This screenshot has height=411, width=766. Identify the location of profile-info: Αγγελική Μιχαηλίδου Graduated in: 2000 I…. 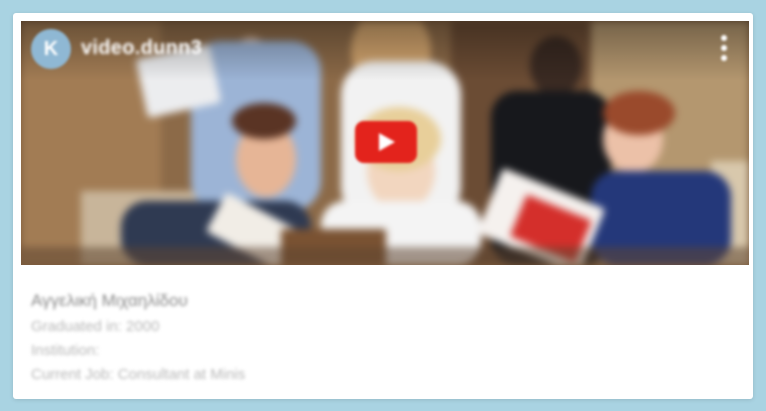
(138, 338).